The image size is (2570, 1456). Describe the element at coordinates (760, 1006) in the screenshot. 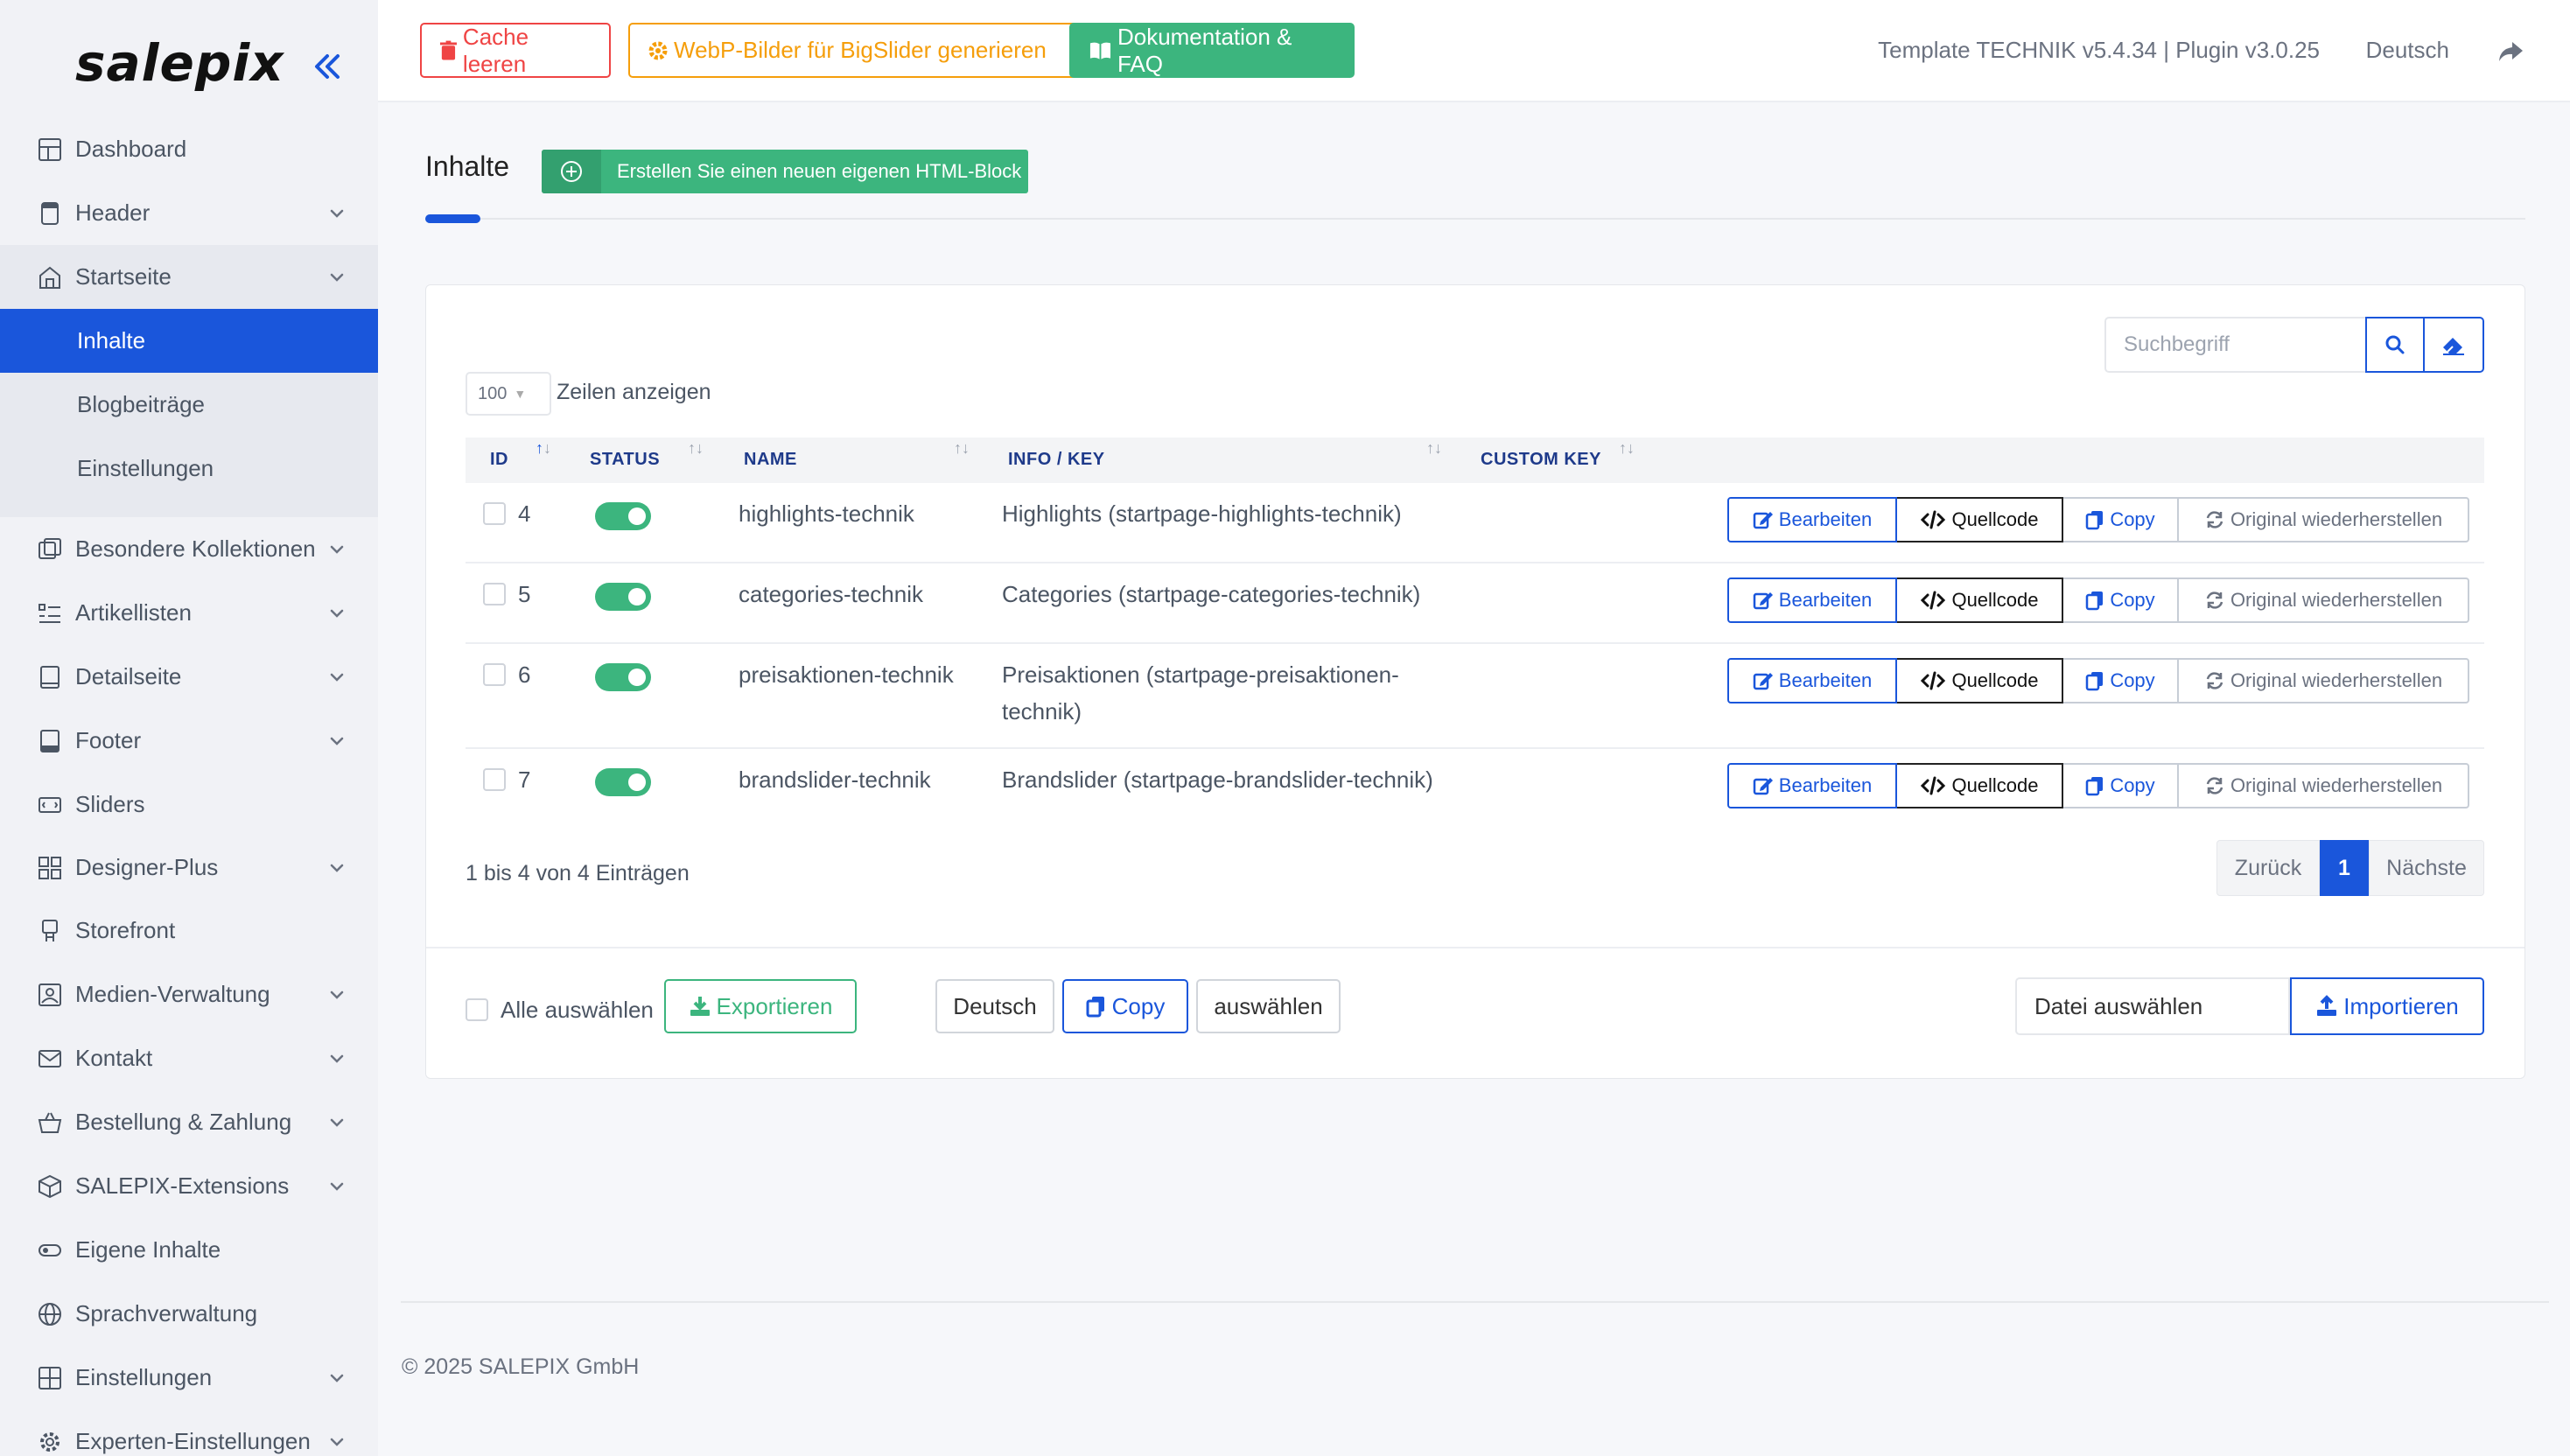

I see `export-button: Exportieren` at that location.